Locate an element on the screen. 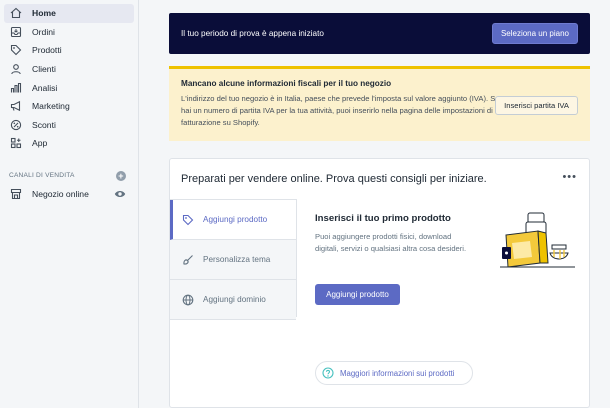  tab-add-product: Aggiungi prodotto is located at coordinates (233, 220).